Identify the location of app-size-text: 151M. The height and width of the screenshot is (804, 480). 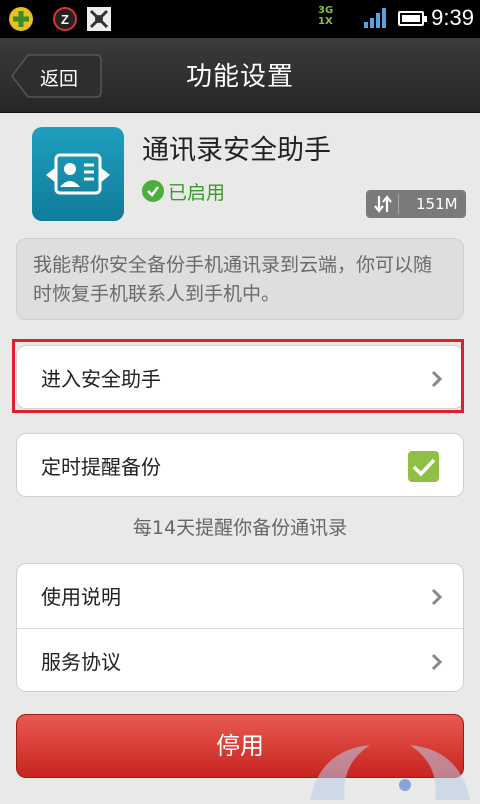
(437, 204).